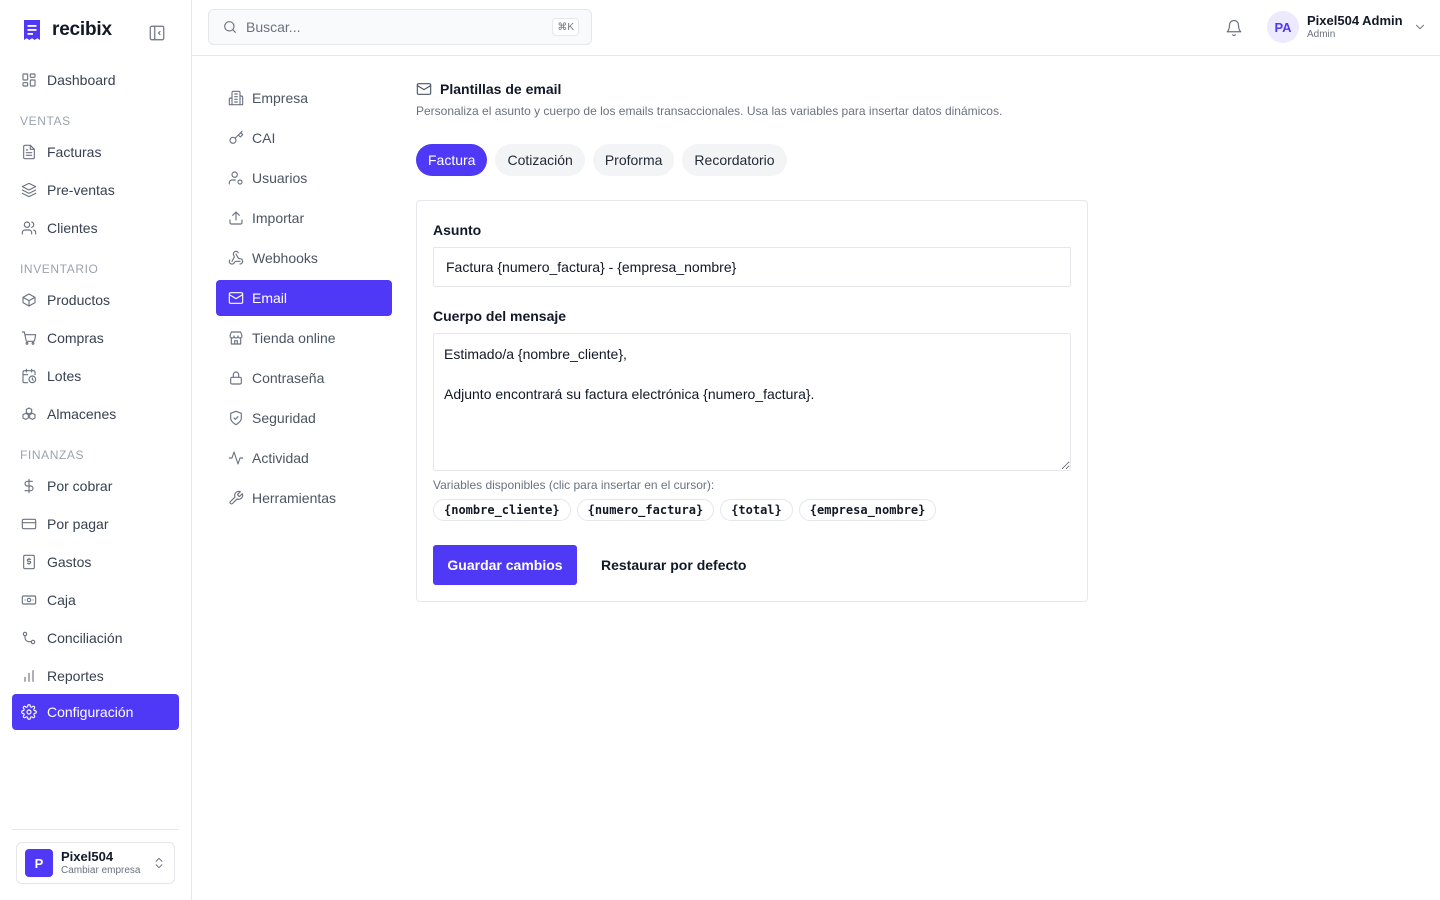 This screenshot has height=900, width=1440. What do you see at coordinates (304, 418) in the screenshot?
I see `settings-item-seguridad: Seguridad` at bounding box center [304, 418].